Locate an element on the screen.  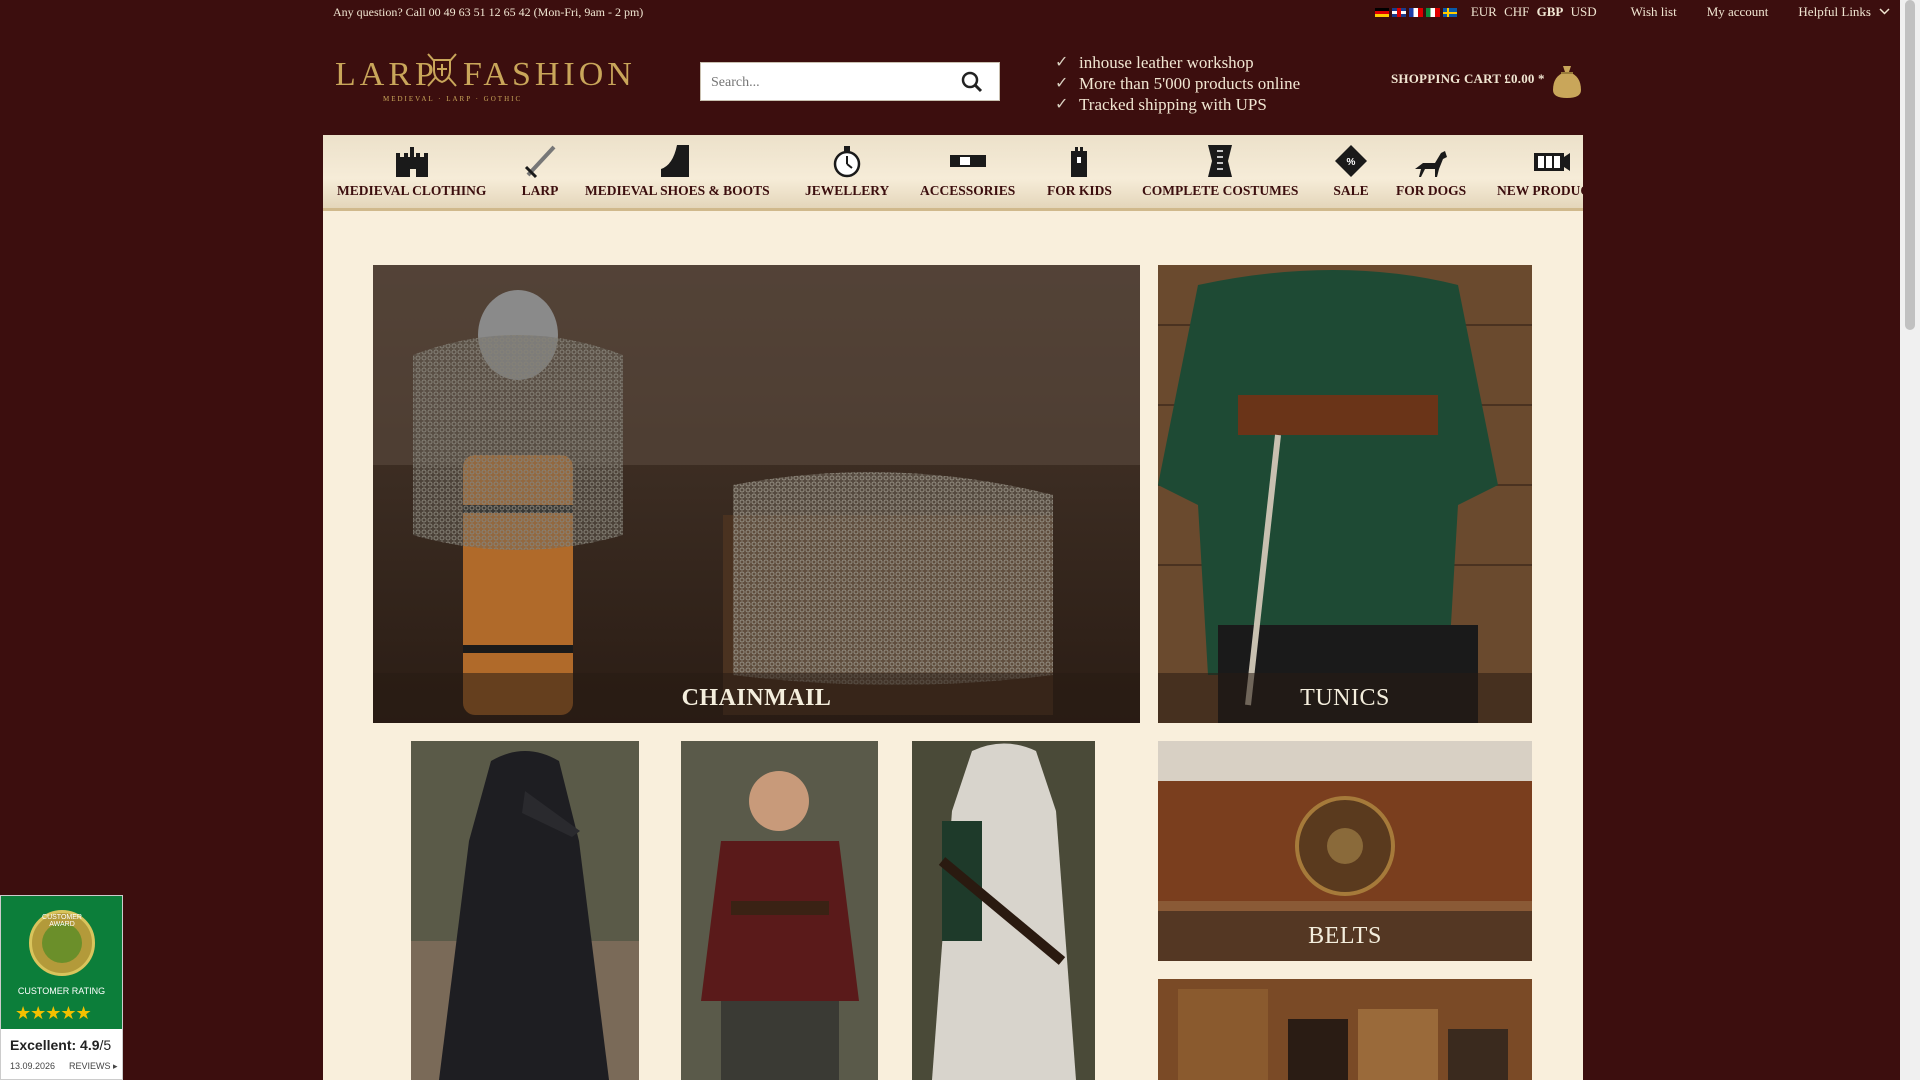
nav-label: JEWELLERY is located at coordinates (847, 190).